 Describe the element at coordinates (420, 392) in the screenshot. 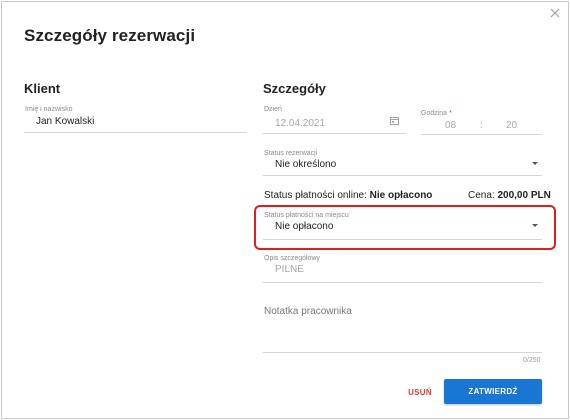

I see `delete-button: USUŃ` at that location.